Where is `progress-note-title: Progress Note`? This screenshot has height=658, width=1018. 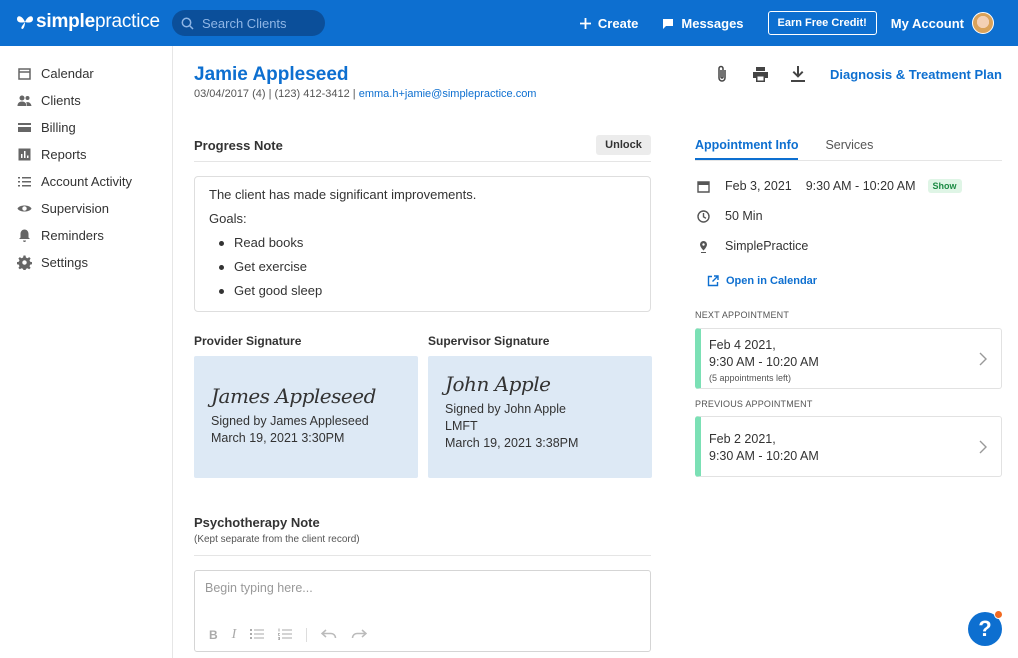 progress-note-title: Progress Note is located at coordinates (238, 145).